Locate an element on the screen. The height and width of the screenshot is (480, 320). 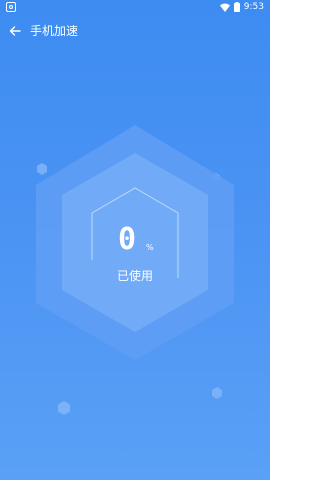
status-time: 9:53 is located at coordinates (253, 7).